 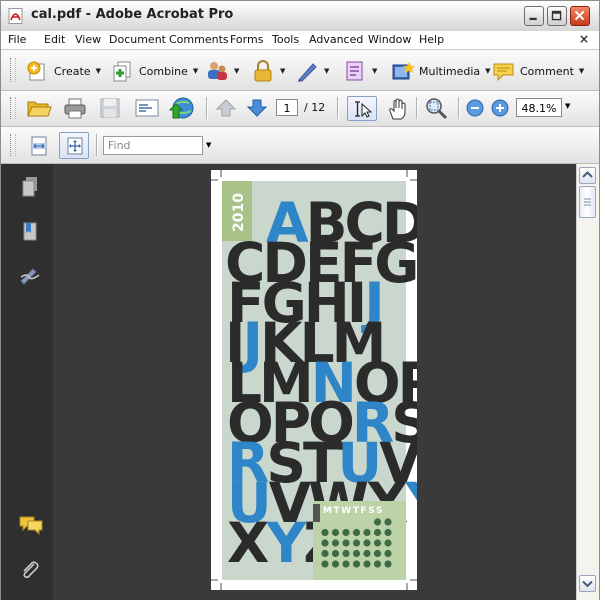 I want to click on close-icon, so click(x=579, y=15).